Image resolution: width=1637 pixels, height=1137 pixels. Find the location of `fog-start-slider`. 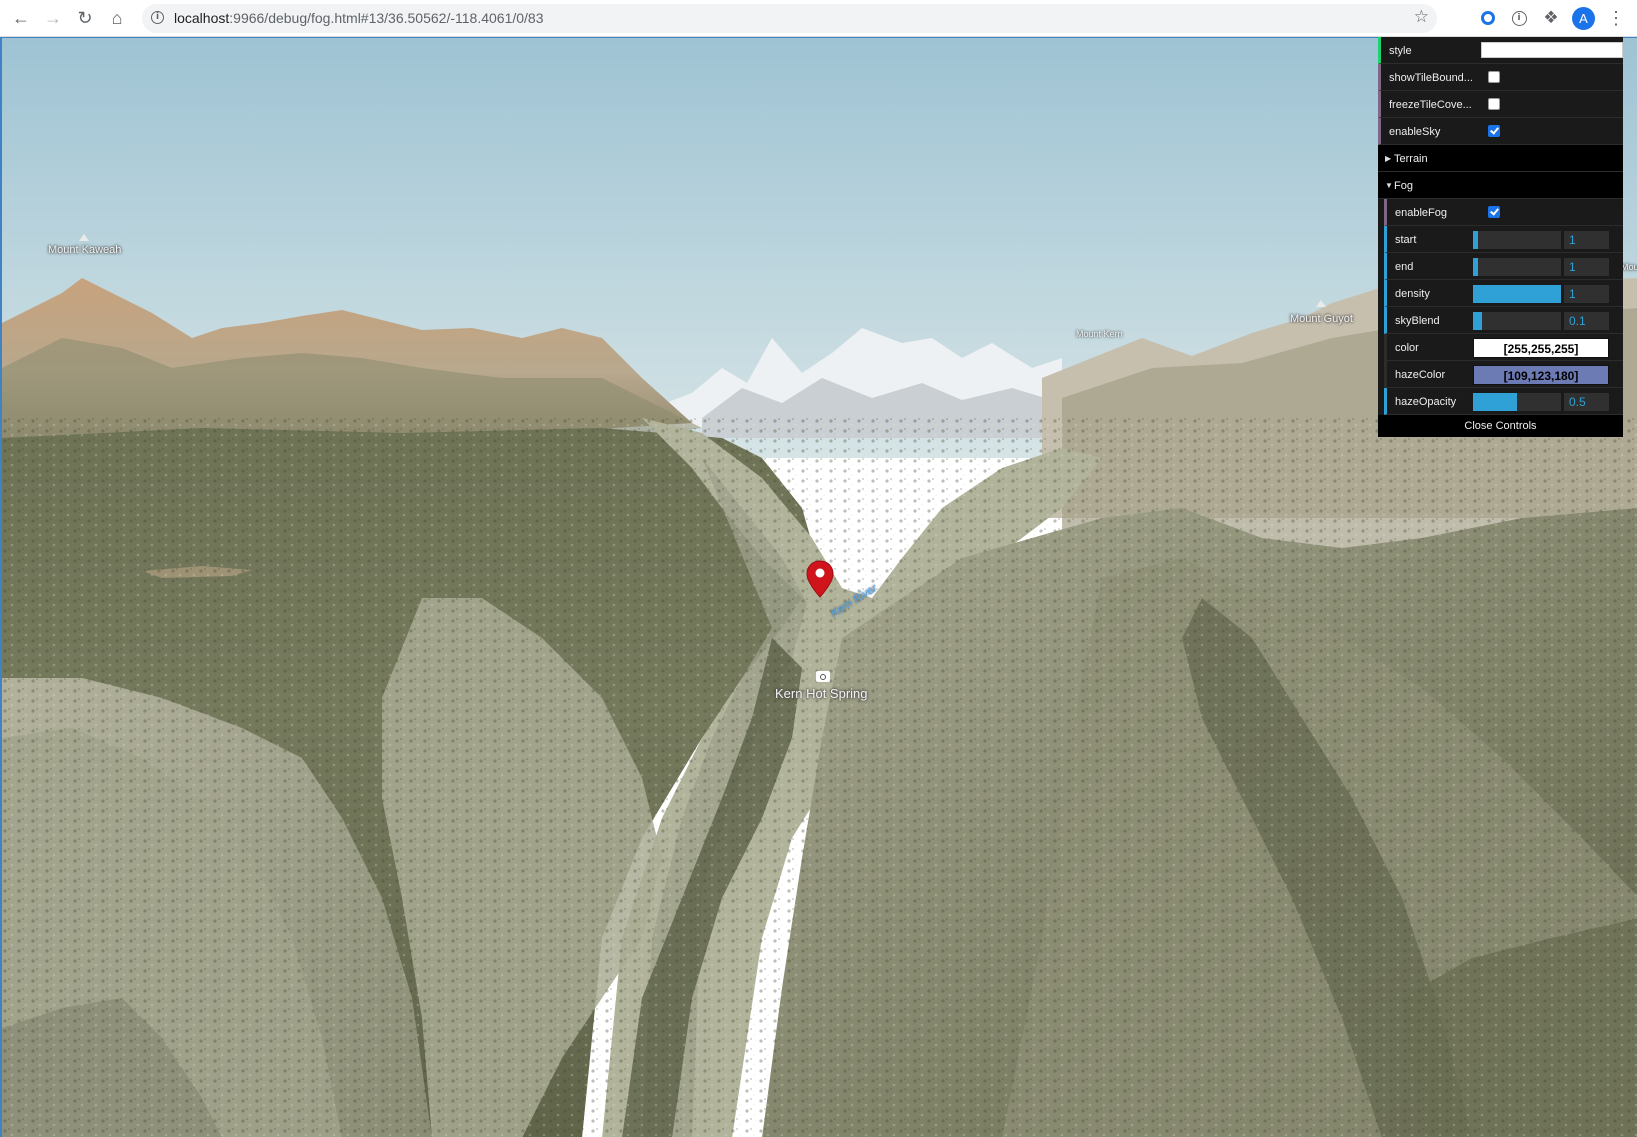

fog-start-slider is located at coordinates (1517, 240).